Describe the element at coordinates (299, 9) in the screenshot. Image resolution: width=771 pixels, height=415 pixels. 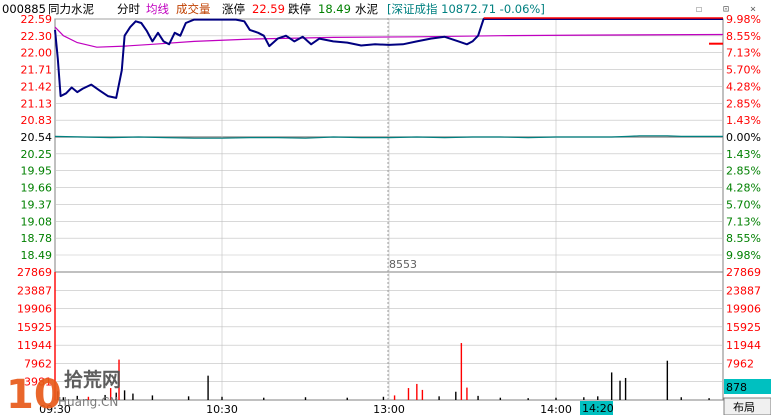
I see `limit-down-label: 跌停` at that location.